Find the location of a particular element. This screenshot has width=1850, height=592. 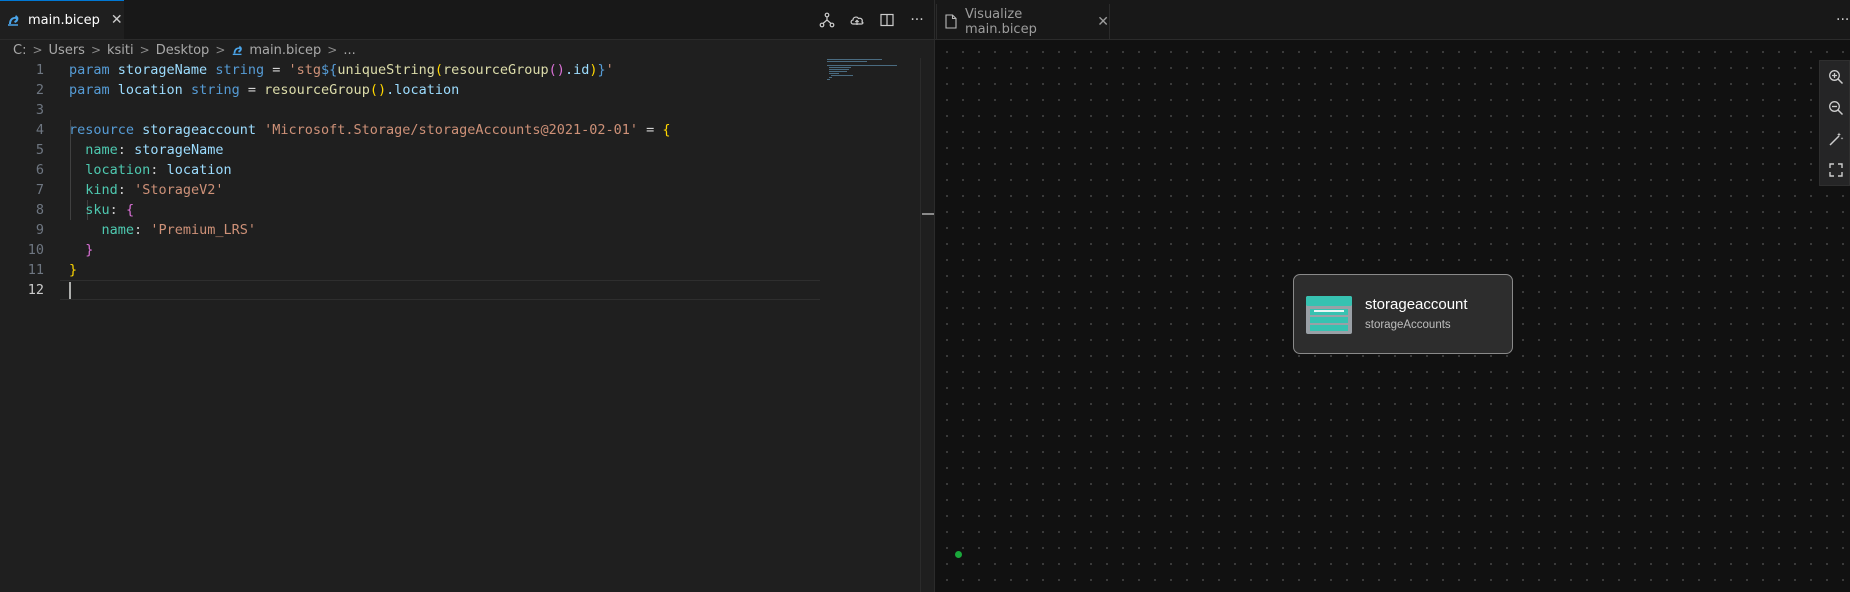

code-token: ' is located at coordinates (609, 70).